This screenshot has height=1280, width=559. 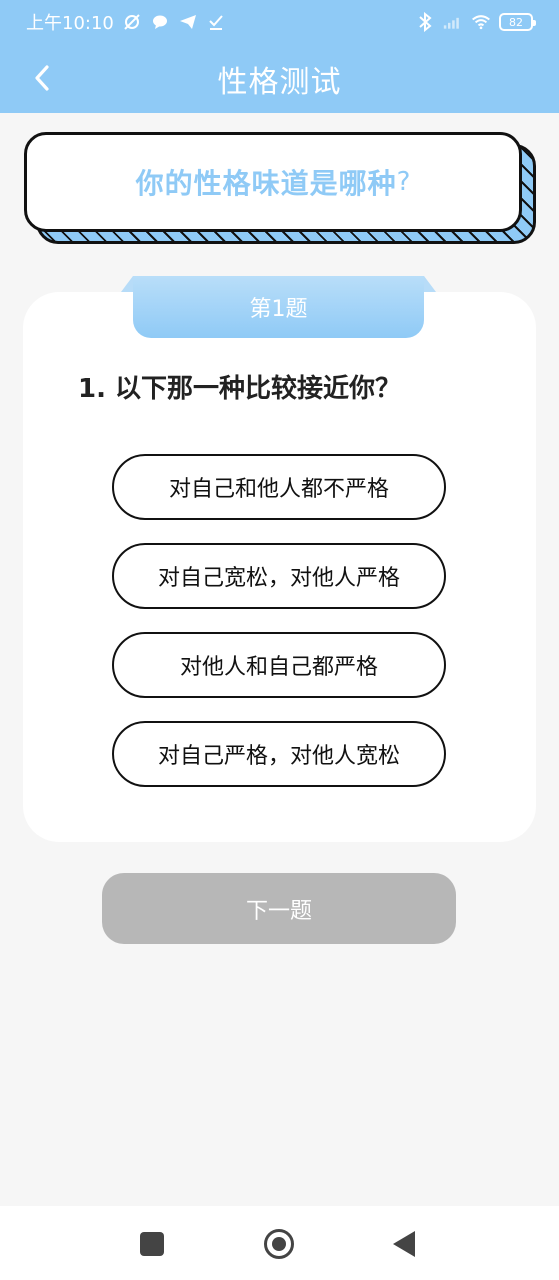 What do you see at coordinates (160, 22) in the screenshot?
I see `chat-icon` at bounding box center [160, 22].